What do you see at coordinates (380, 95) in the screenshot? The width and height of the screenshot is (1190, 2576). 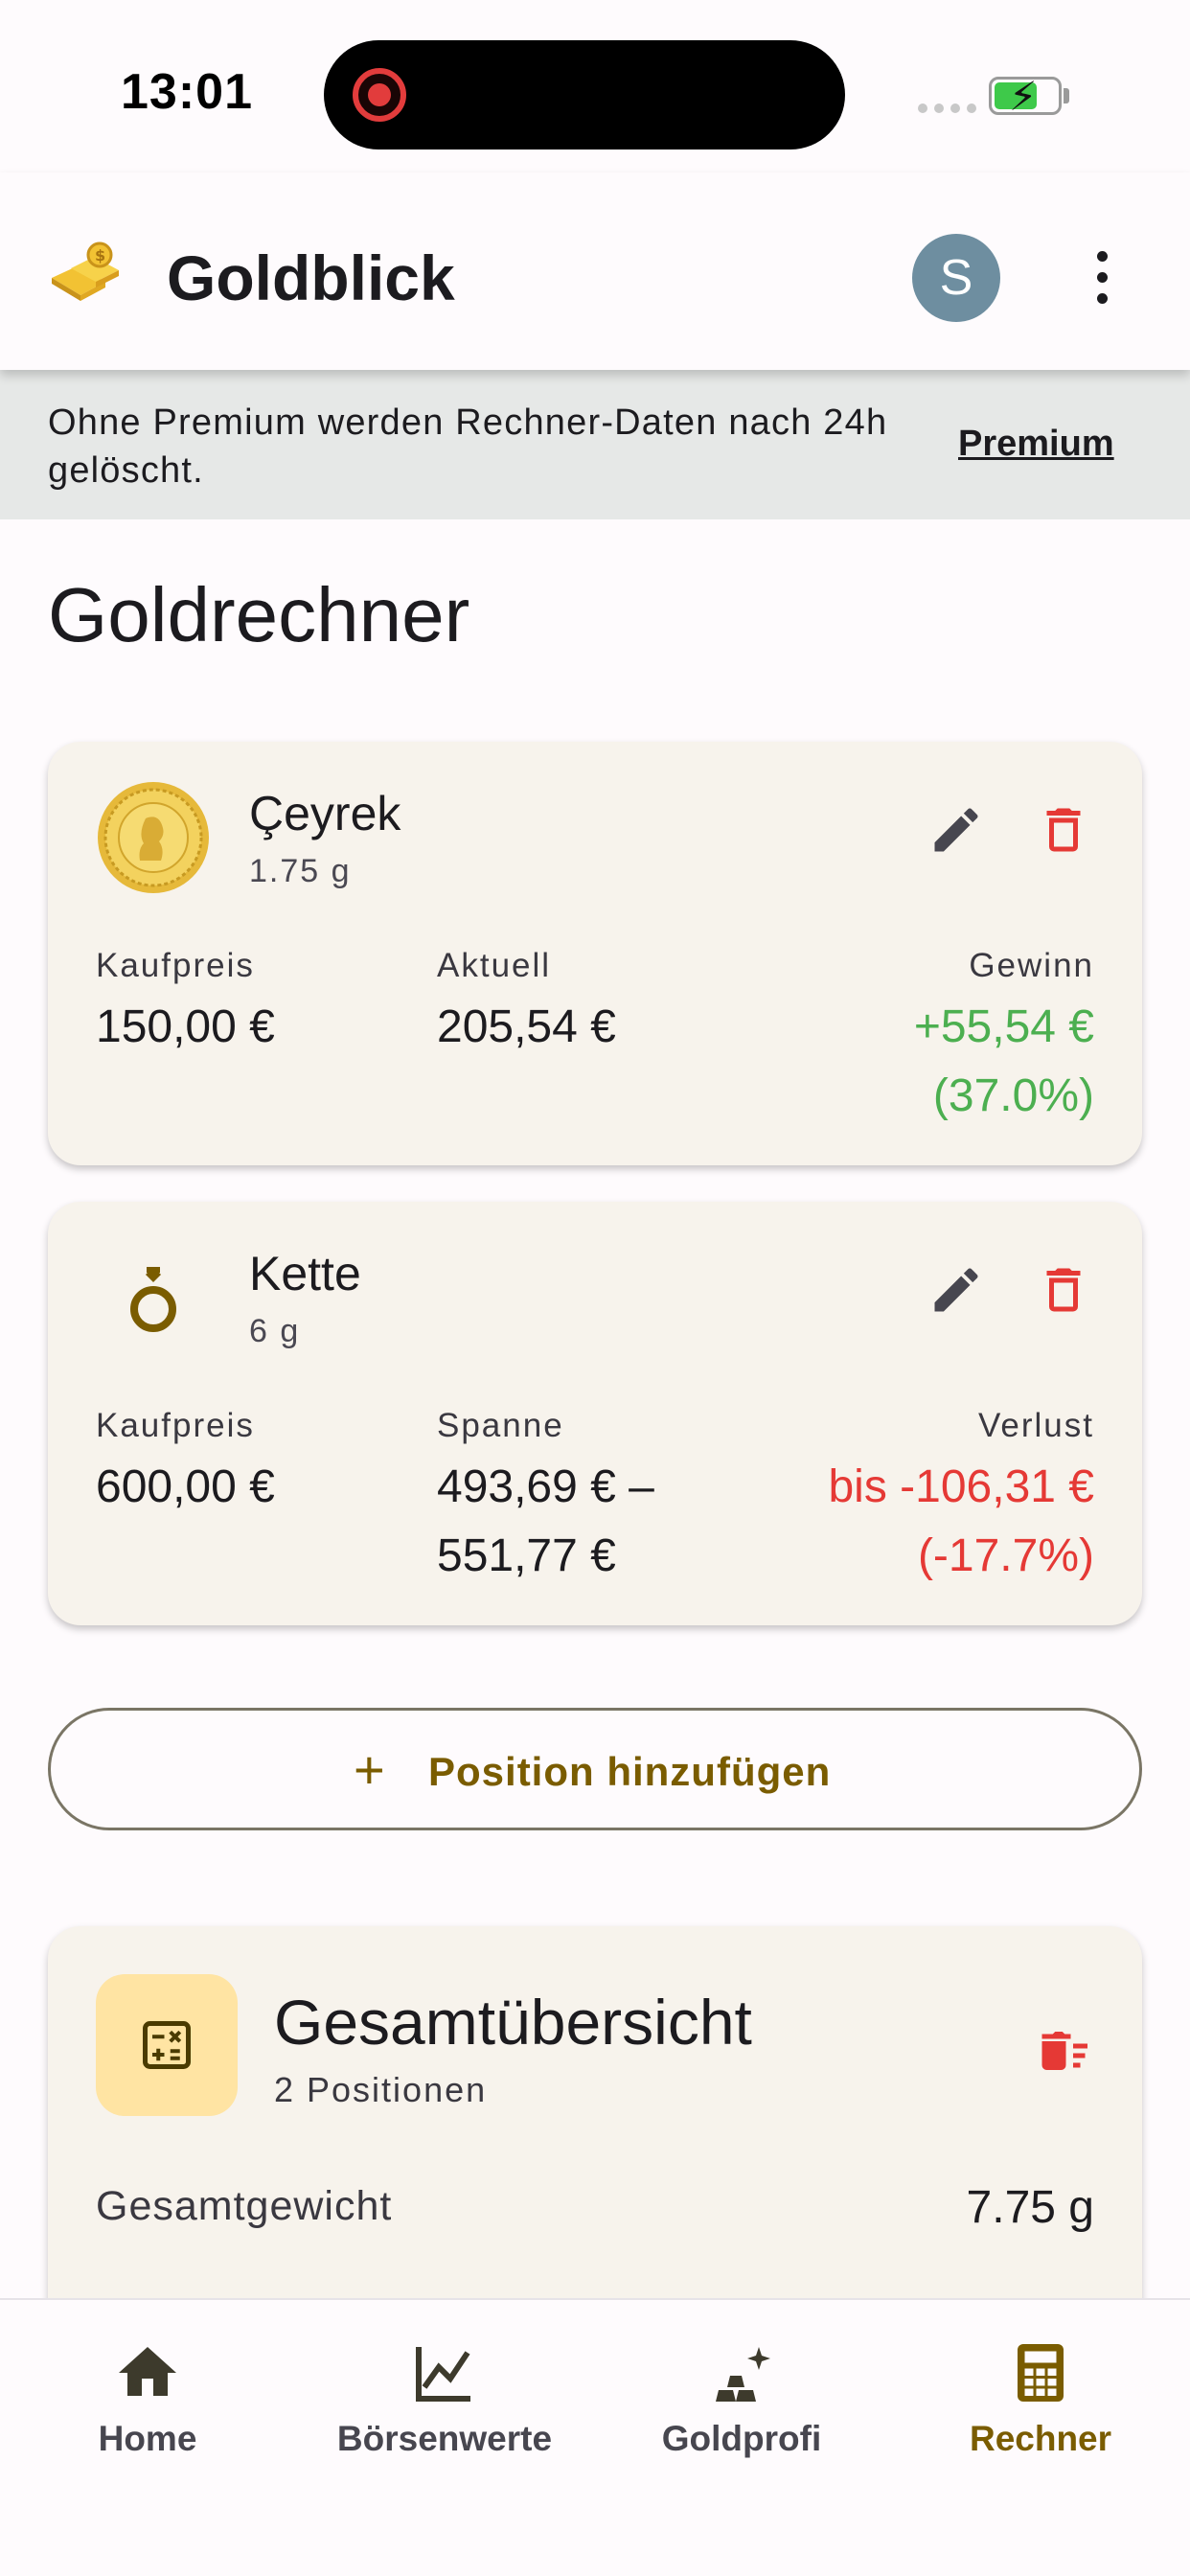 I see `screen-recording-icon` at bounding box center [380, 95].